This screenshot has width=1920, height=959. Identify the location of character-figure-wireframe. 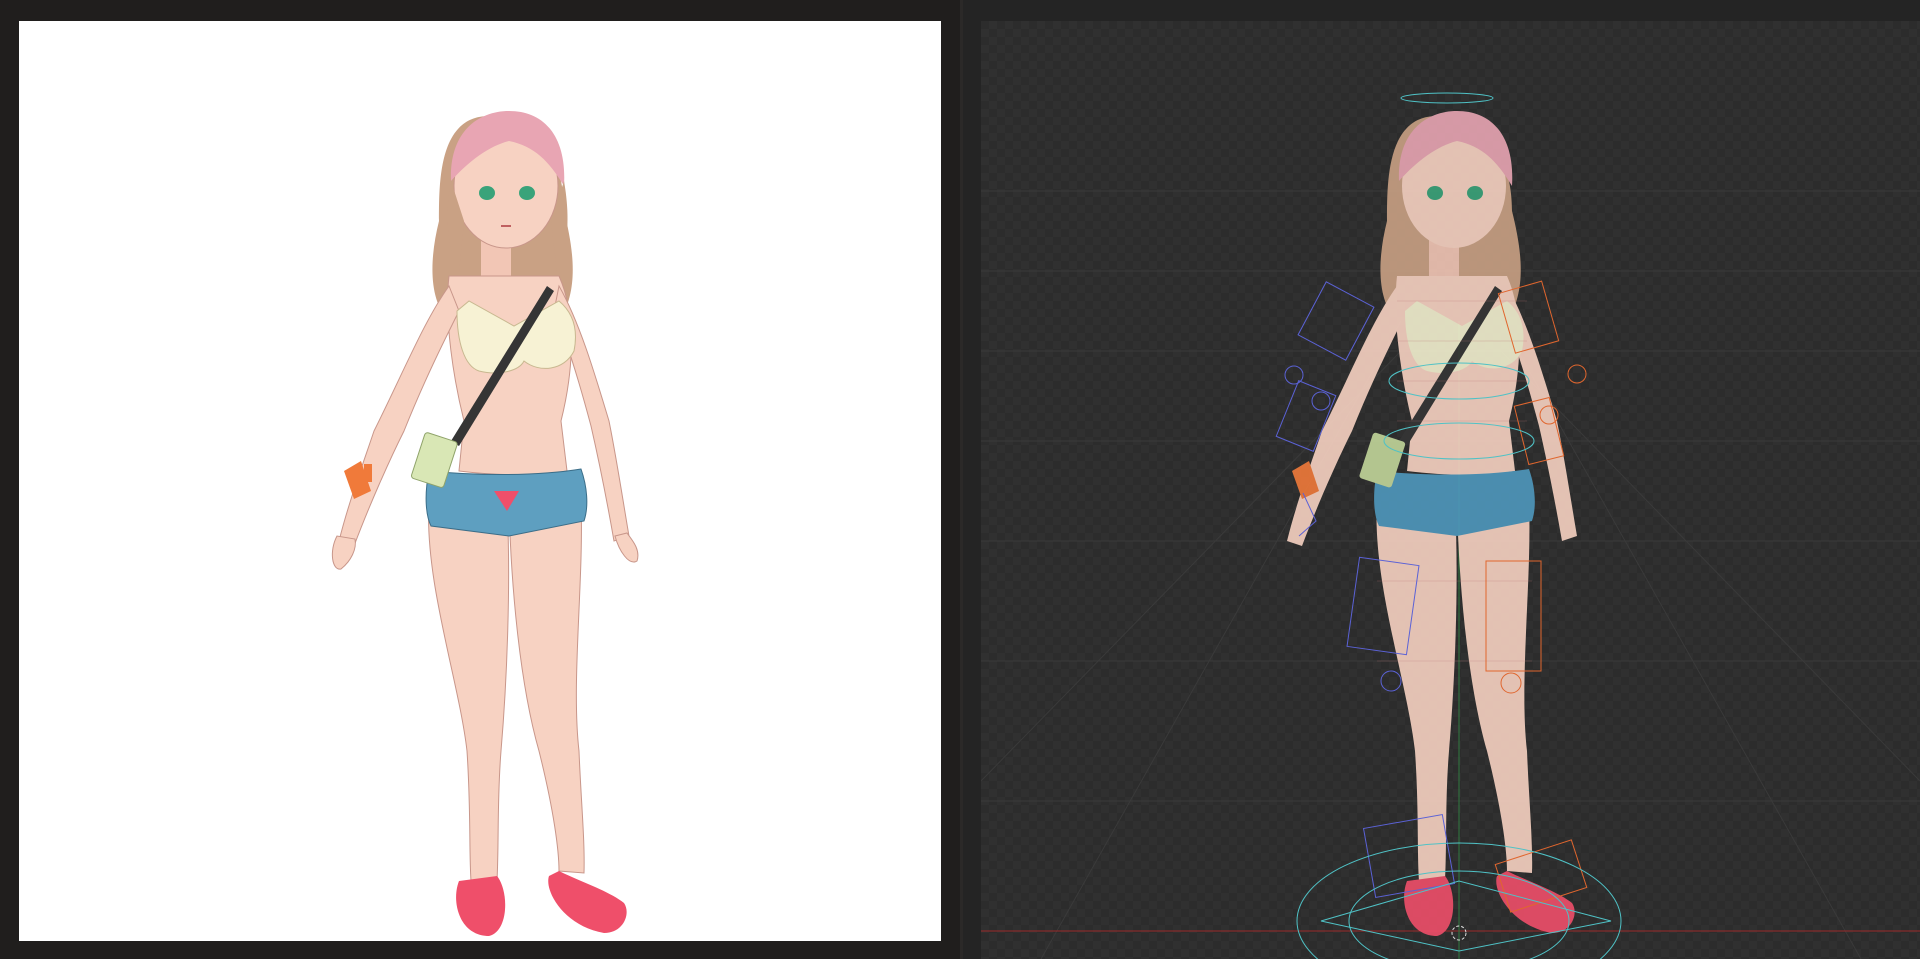
(1432, 523).